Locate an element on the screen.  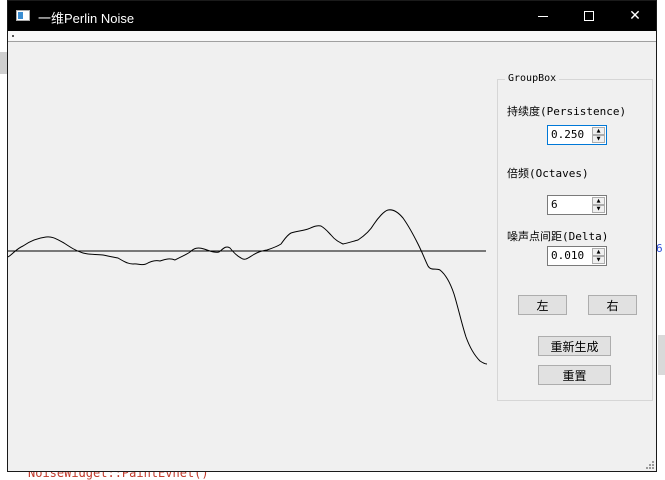
close-button: ✕ is located at coordinates (635, 16).